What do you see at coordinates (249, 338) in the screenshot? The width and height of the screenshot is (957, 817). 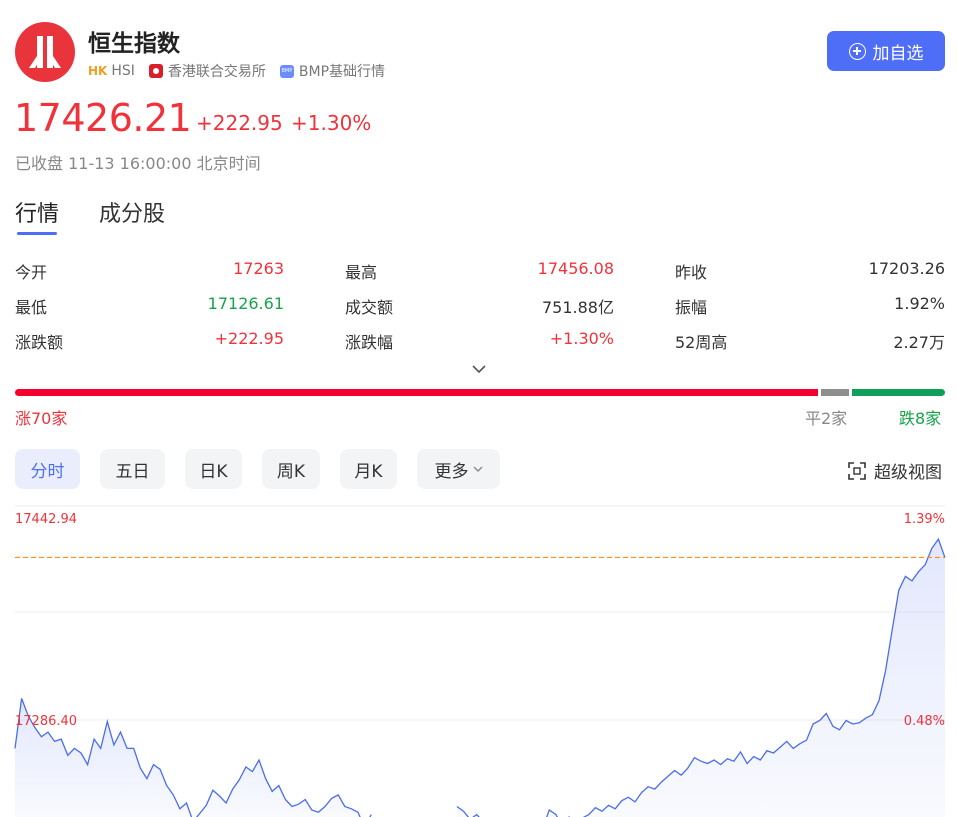 I see `stat-value-change: +222.95` at bounding box center [249, 338].